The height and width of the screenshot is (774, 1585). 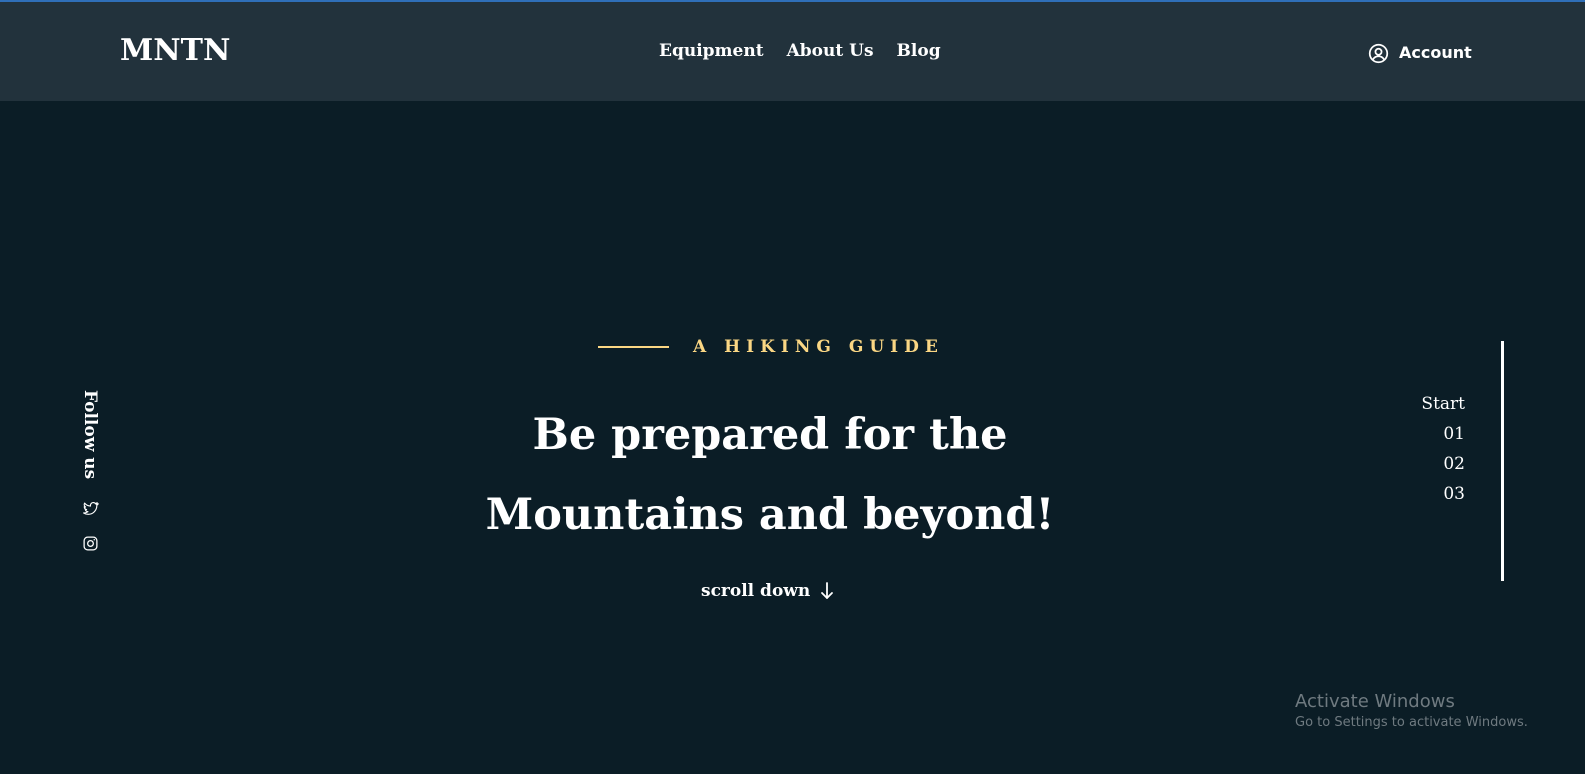 I want to click on eyebrow-divider, so click(x=633, y=347).